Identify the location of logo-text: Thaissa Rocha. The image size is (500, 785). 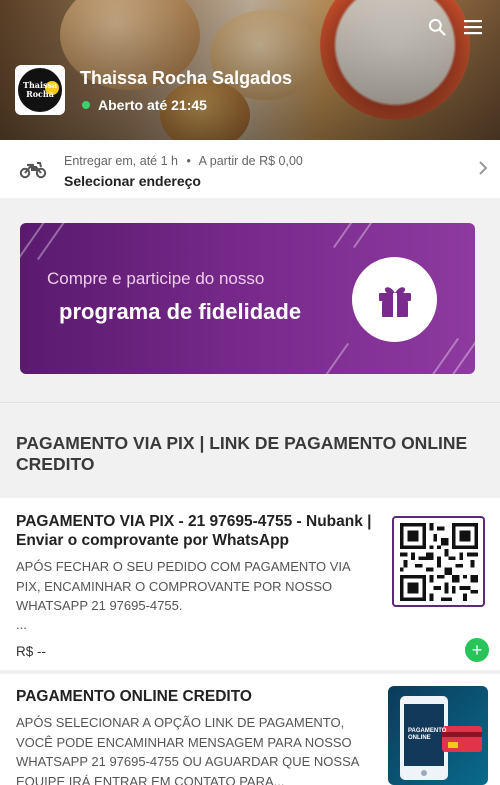
(40, 89).